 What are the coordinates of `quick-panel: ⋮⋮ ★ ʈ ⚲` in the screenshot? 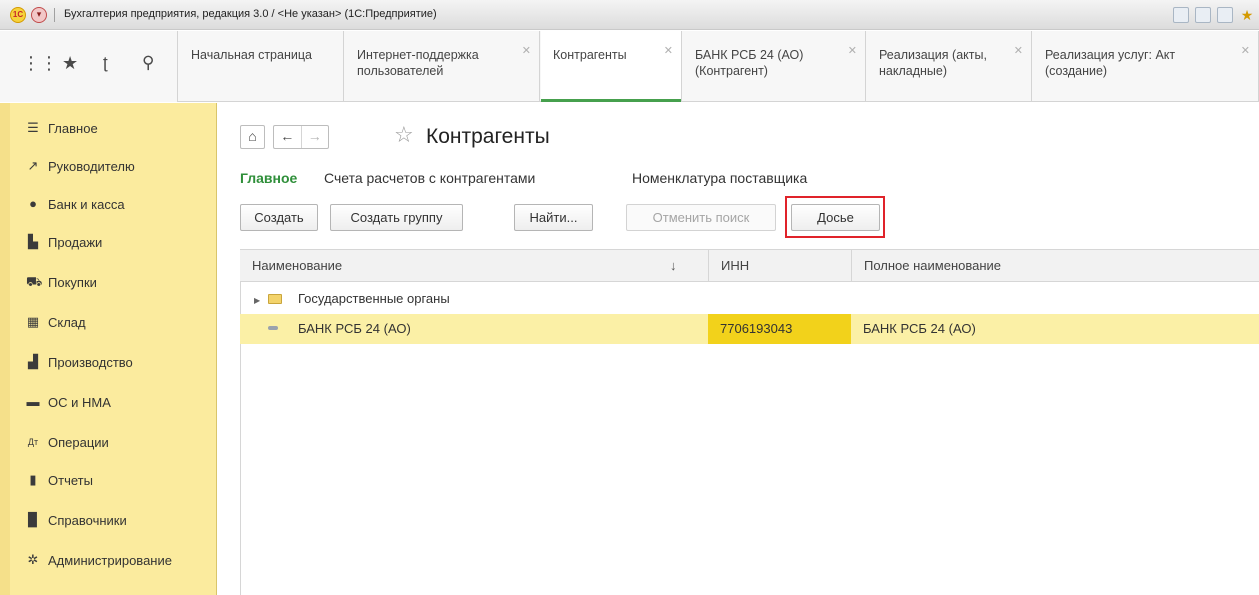 It's located at (89, 66).